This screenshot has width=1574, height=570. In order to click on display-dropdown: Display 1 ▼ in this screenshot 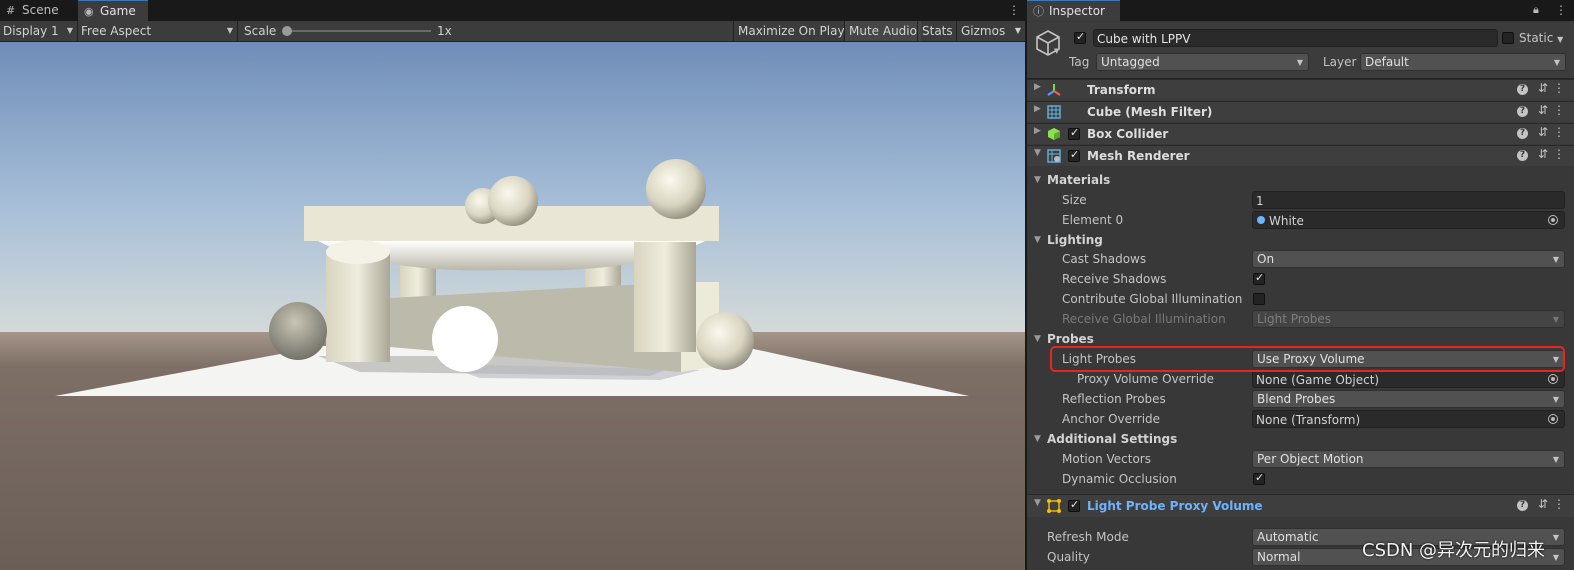, I will do `click(39, 31)`.